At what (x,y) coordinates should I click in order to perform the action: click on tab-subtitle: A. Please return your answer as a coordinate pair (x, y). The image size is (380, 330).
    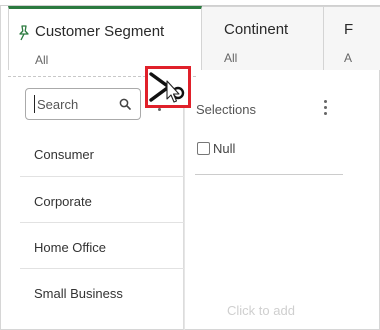
    Looking at the image, I should click on (348, 58).